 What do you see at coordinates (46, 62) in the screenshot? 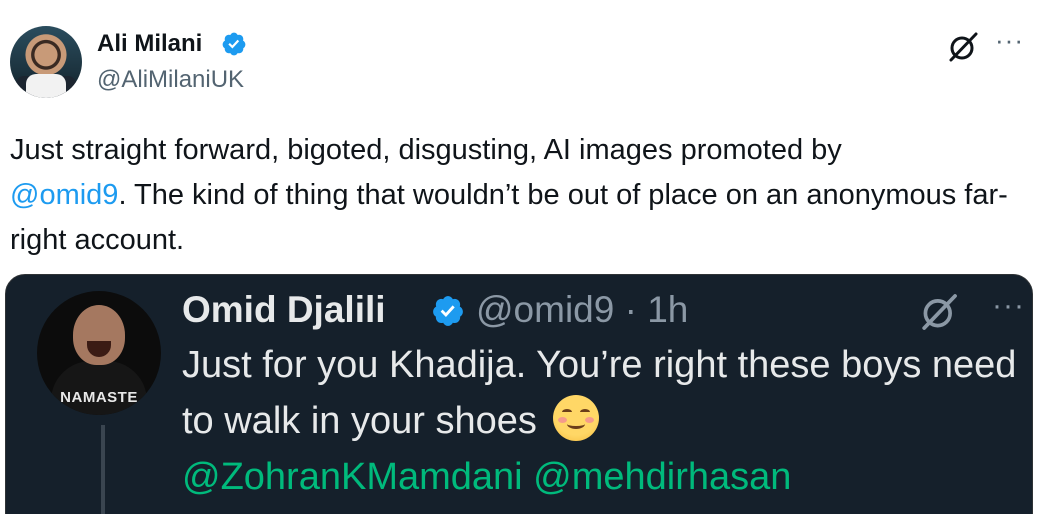
I see `author-avatar` at bounding box center [46, 62].